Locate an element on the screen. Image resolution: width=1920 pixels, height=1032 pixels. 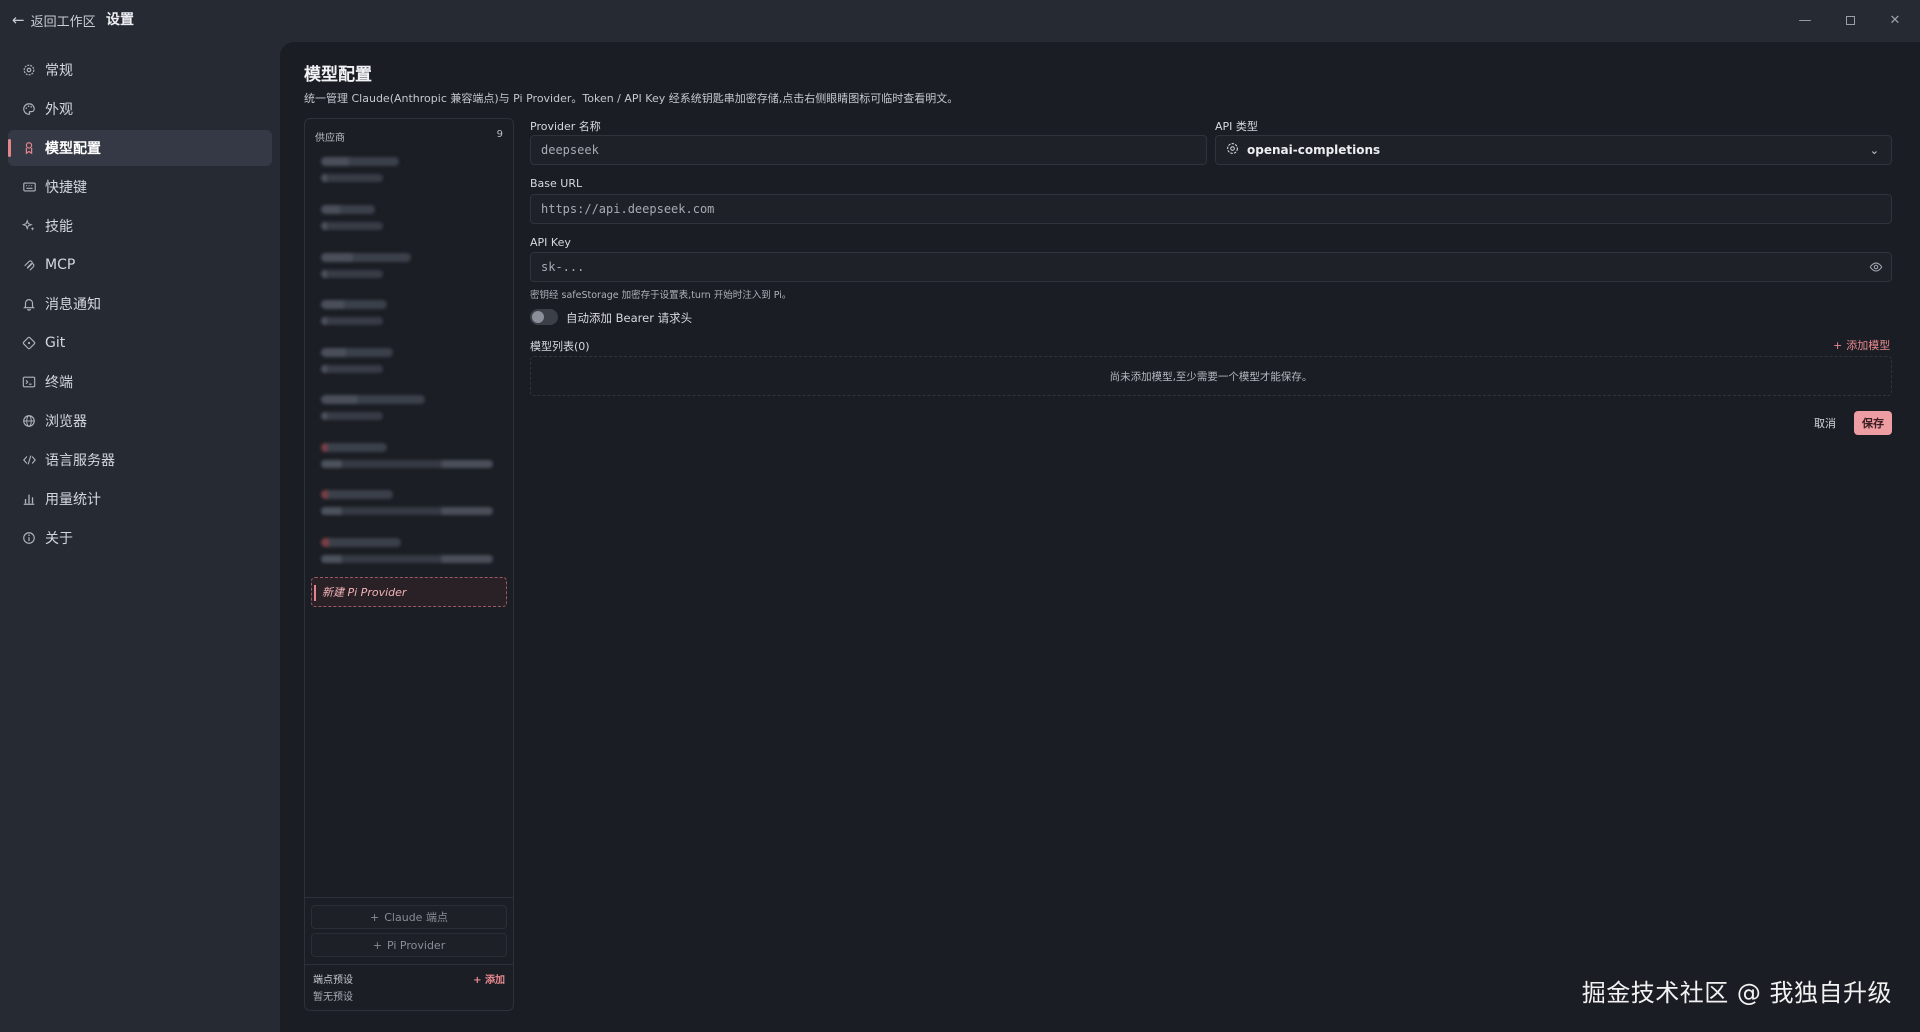
add-model-label: 添加模型 is located at coordinates (1868, 345).